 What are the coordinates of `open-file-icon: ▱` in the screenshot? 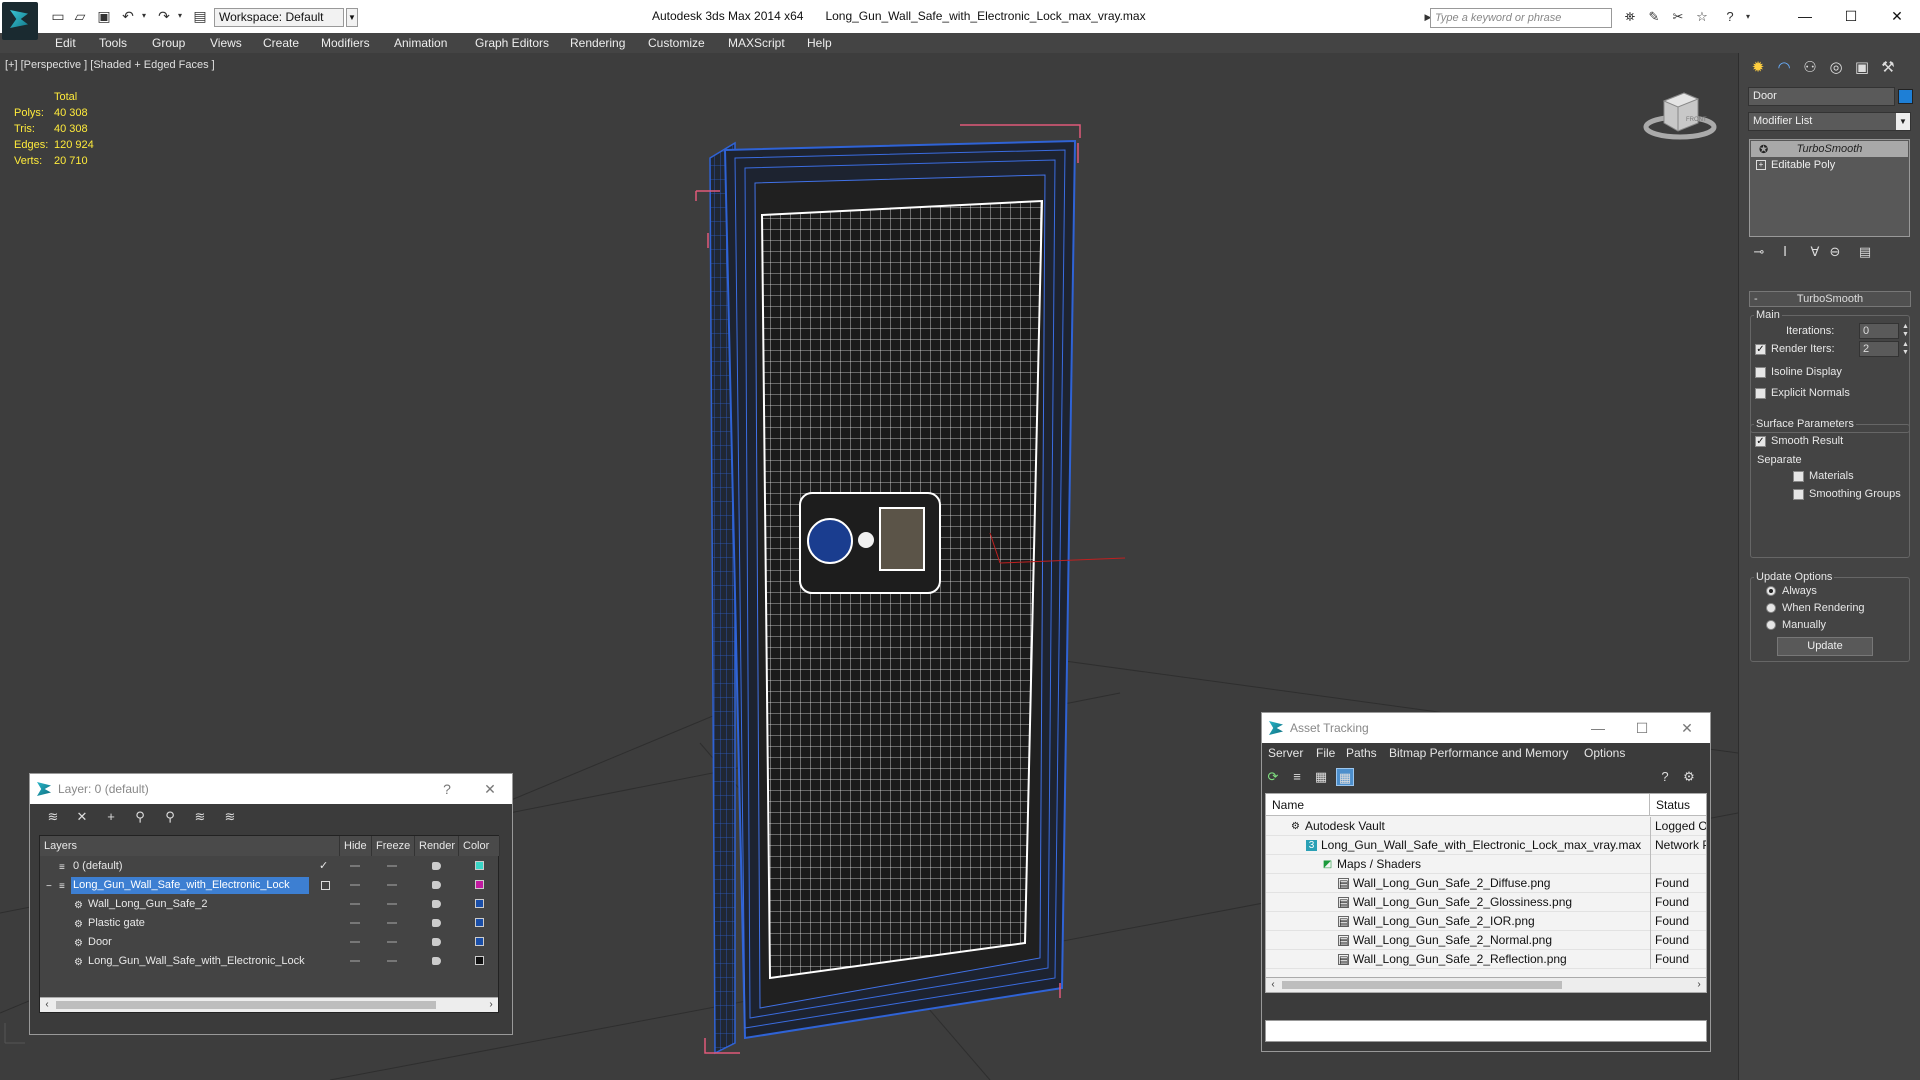 It's located at (80, 16).